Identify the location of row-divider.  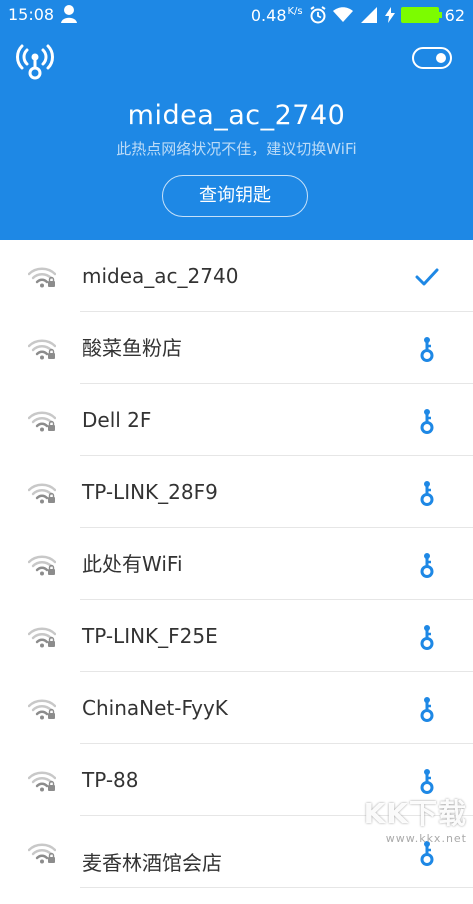
(276, 887).